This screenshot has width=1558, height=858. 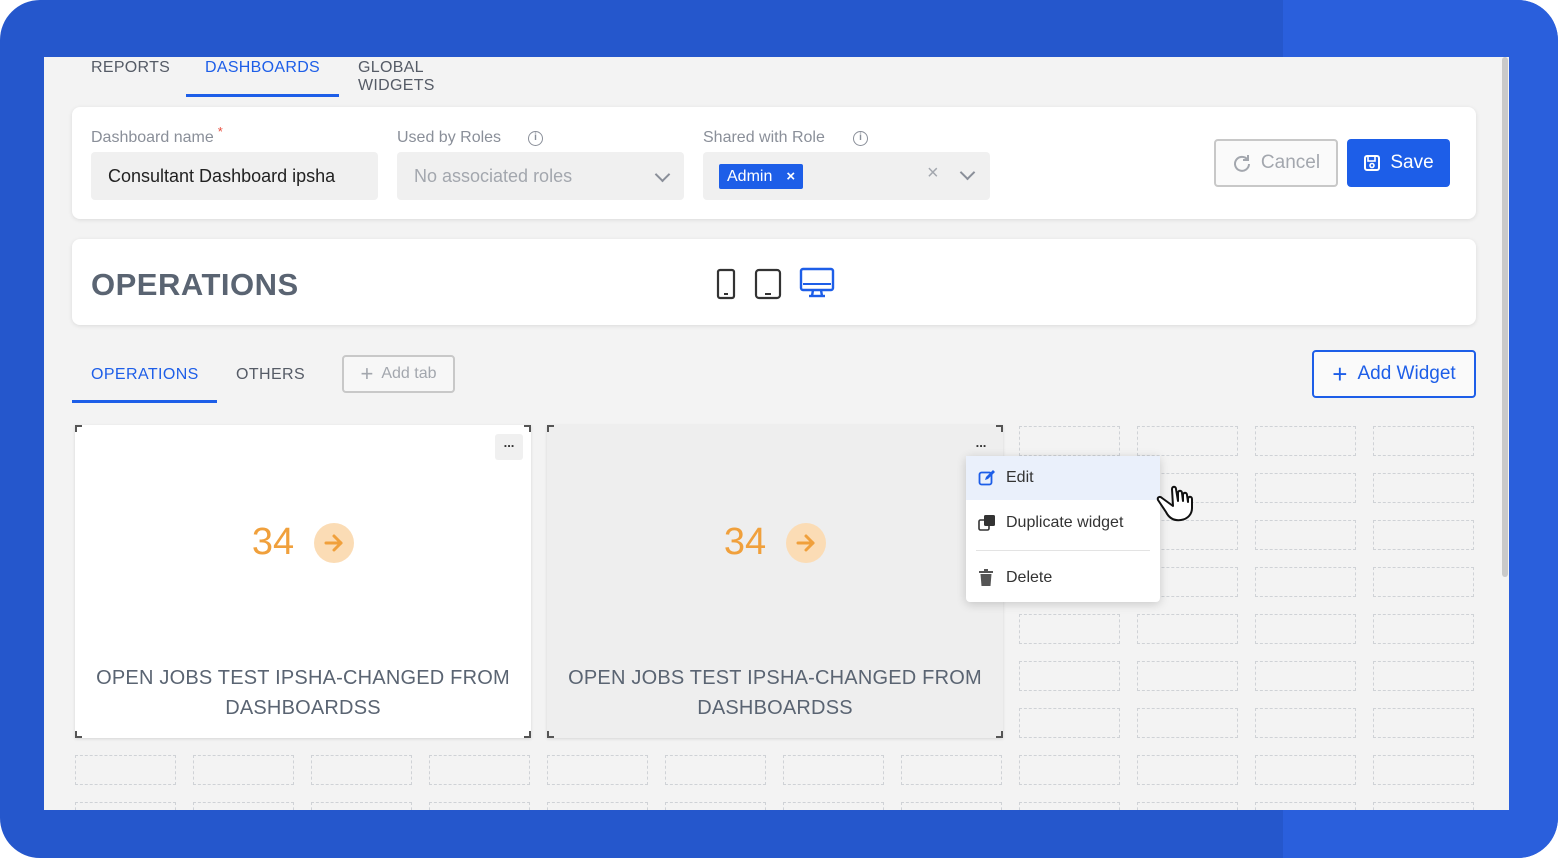 What do you see at coordinates (933, 173) in the screenshot?
I see `clear-icon: ×` at bounding box center [933, 173].